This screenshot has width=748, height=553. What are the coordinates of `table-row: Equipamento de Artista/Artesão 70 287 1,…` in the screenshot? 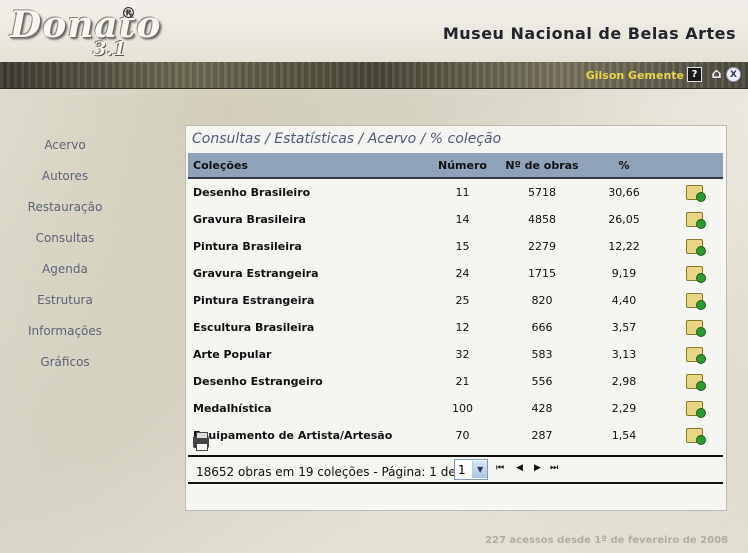 It's located at (455, 435).